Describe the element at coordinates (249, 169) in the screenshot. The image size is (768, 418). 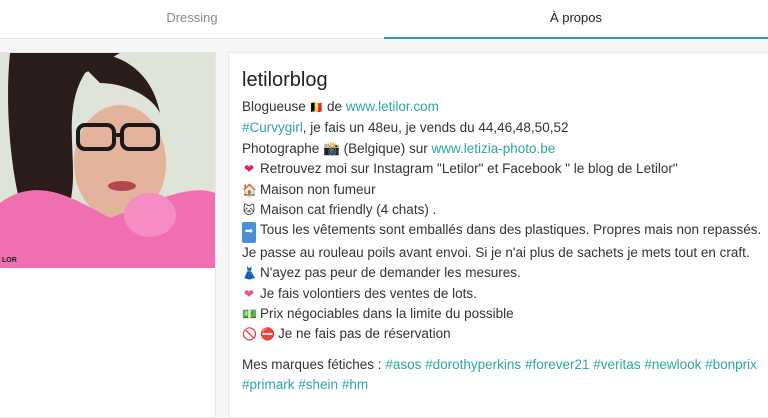
I see `red-heart-icon: ❤` at that location.